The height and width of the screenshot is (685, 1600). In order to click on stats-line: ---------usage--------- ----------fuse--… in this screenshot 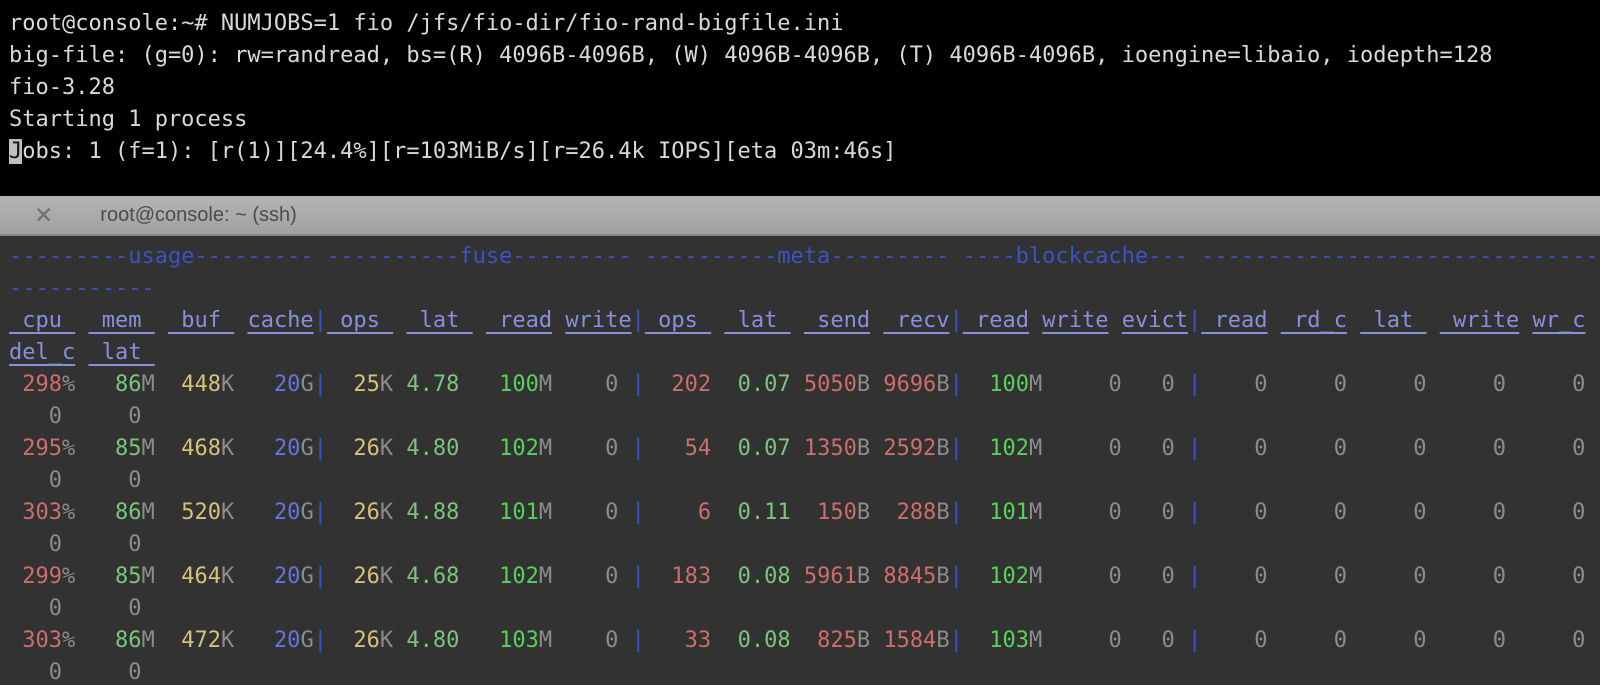, I will do `click(804, 256)`.